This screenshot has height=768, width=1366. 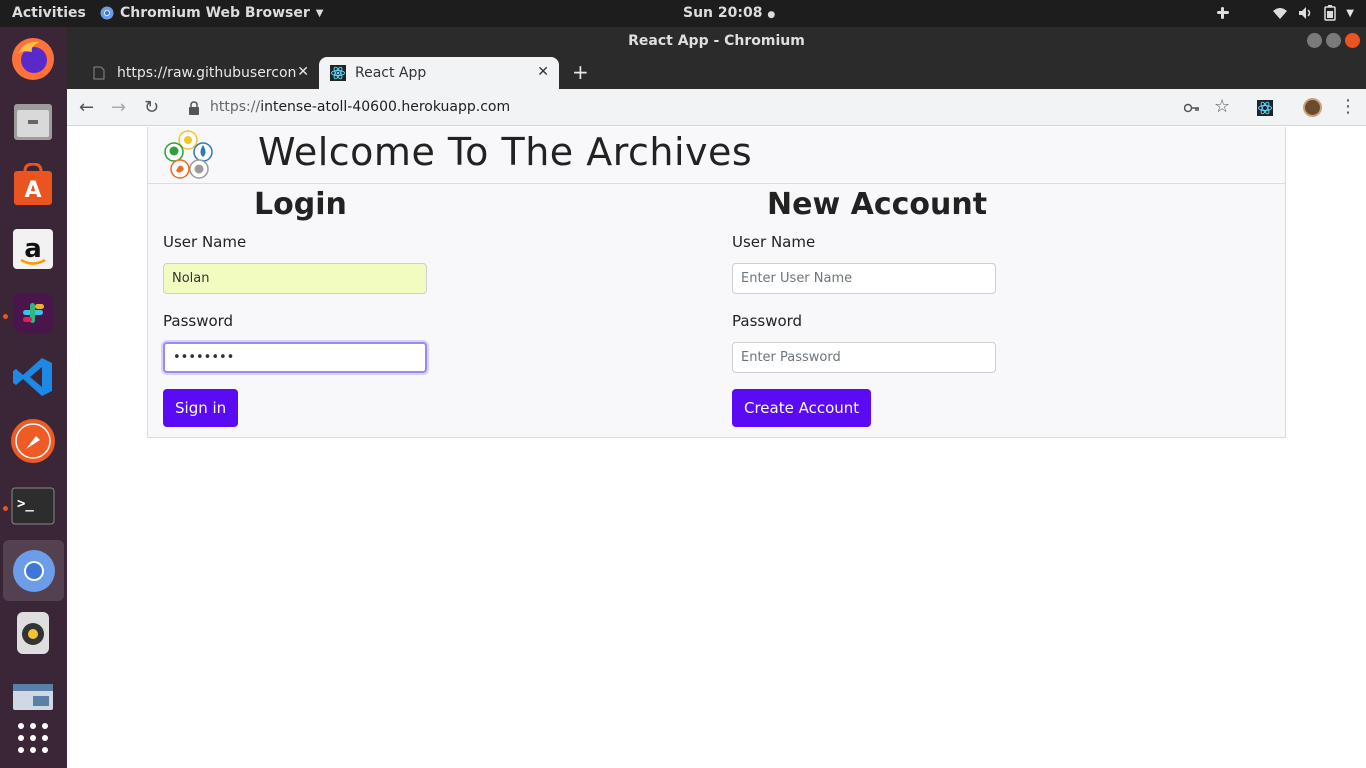 I want to click on amazon-icon: a, so click(x=33, y=249).